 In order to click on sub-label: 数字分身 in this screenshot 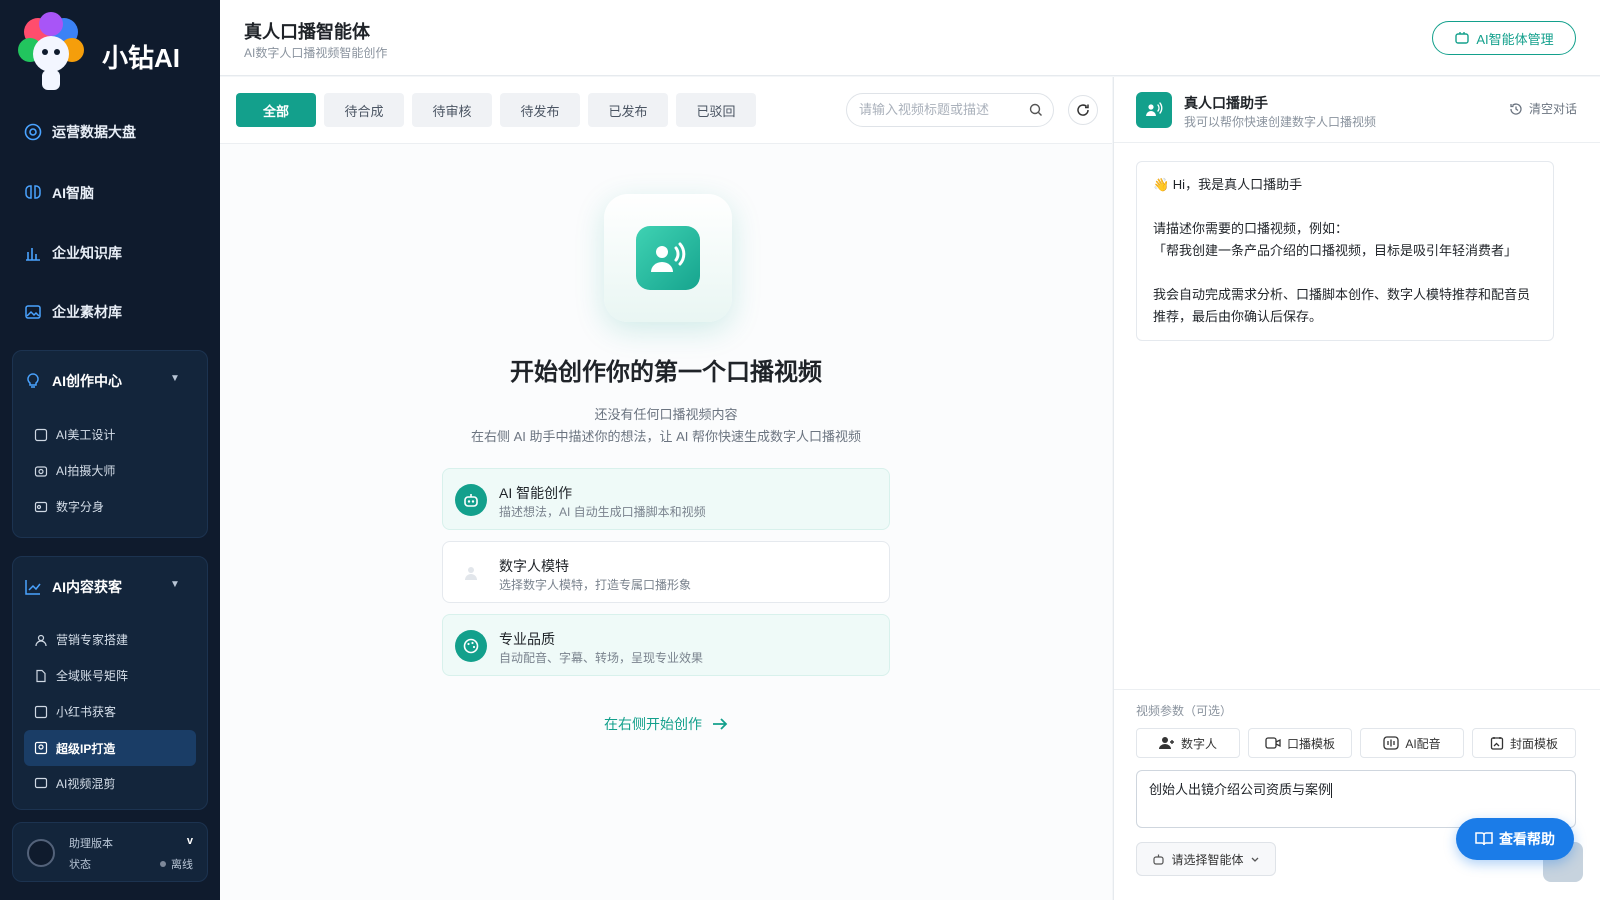, I will do `click(80, 507)`.